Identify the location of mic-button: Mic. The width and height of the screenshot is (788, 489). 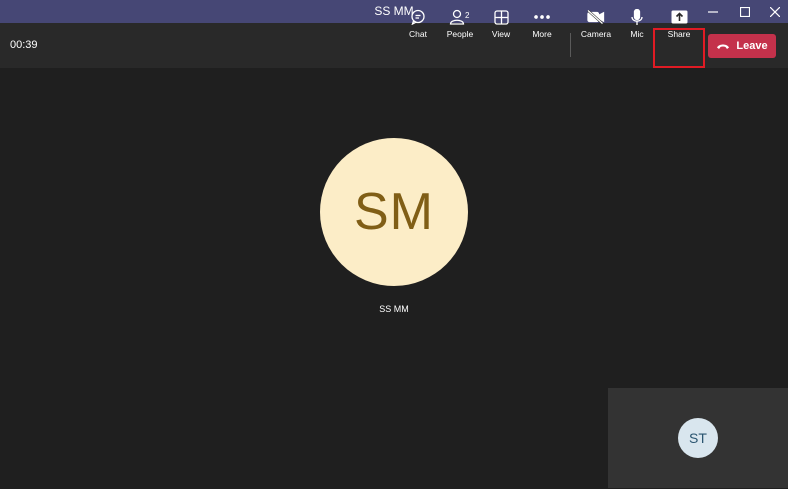
(637, 24).